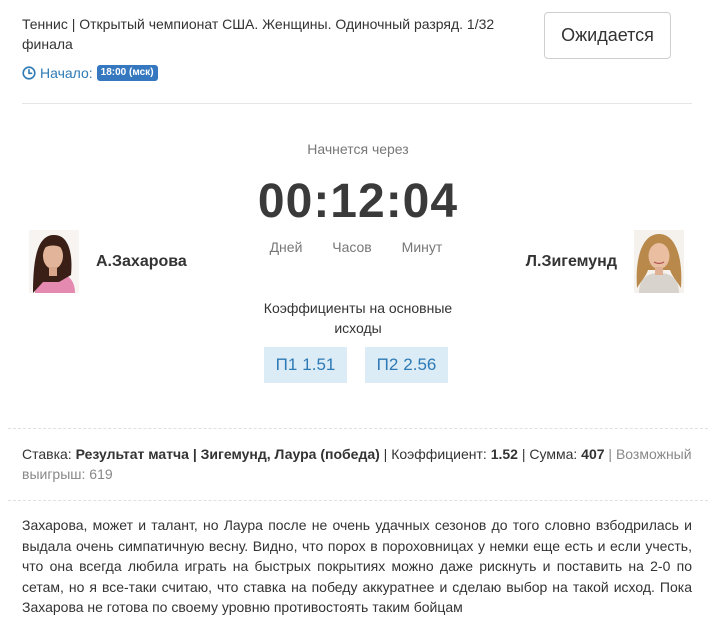 Image resolution: width=716 pixels, height=630 pixels. Describe the element at coordinates (286, 364) in the screenshot. I see `odd-label-p1: П1` at that location.